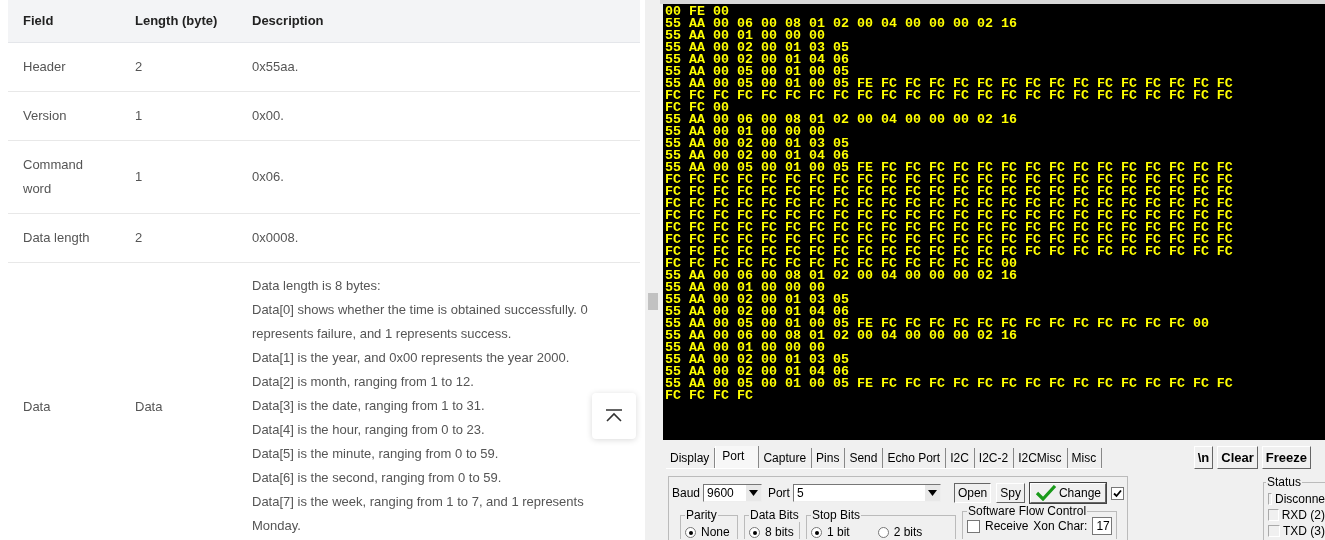  Describe the element at coordinates (377, 478) in the screenshot. I see `table-cell-text: Data[6] is the second, ranging from 0 to 59.` at that location.